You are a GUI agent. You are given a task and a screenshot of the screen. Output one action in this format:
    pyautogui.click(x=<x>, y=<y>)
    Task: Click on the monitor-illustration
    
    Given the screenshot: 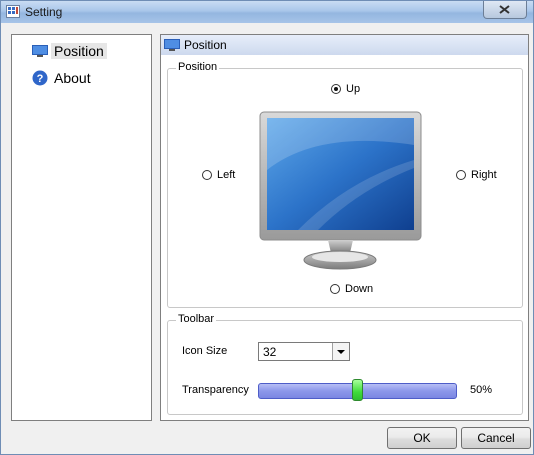 What is the action you would take?
    pyautogui.click(x=340, y=190)
    